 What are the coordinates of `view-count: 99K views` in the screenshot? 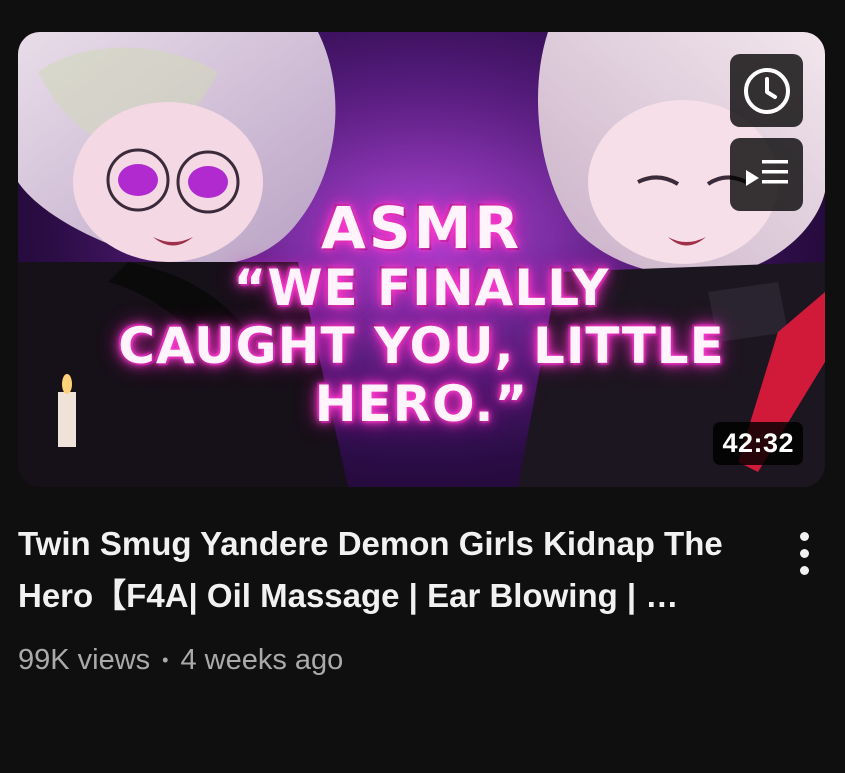 It's located at (84, 660).